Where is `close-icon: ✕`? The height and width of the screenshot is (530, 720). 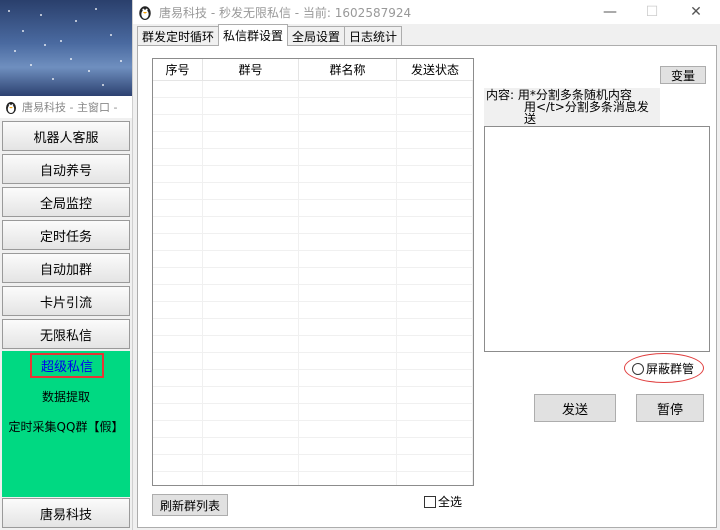
close-icon: ✕ is located at coordinates (696, 12).